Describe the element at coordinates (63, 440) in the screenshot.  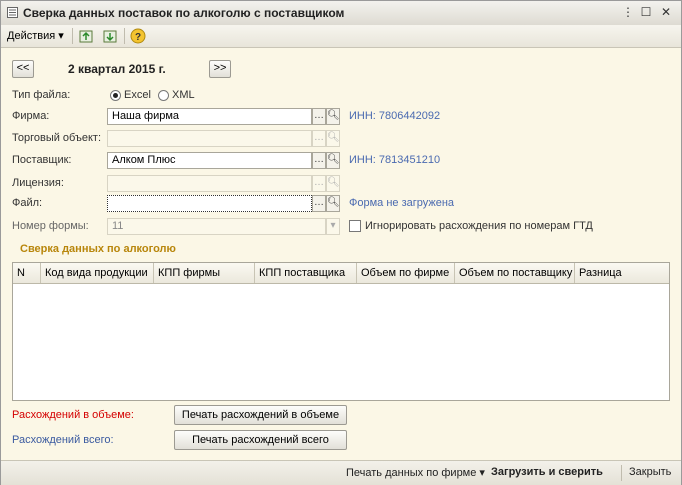
I see `total-discrepancies-label: Расхождений всего:` at that location.